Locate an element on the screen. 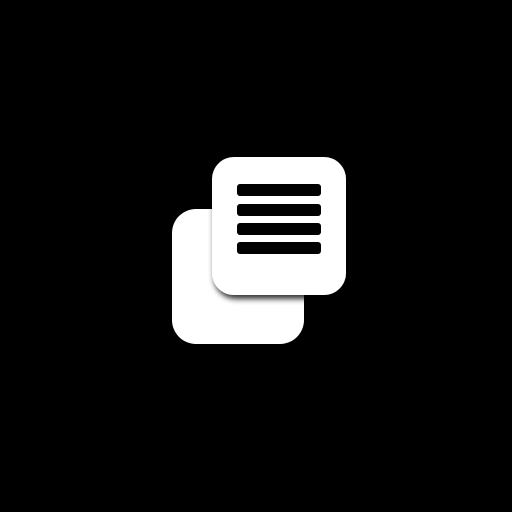 This screenshot has height=512, width=512. copy-documents-icon-graphic is located at coordinates (259, 250).